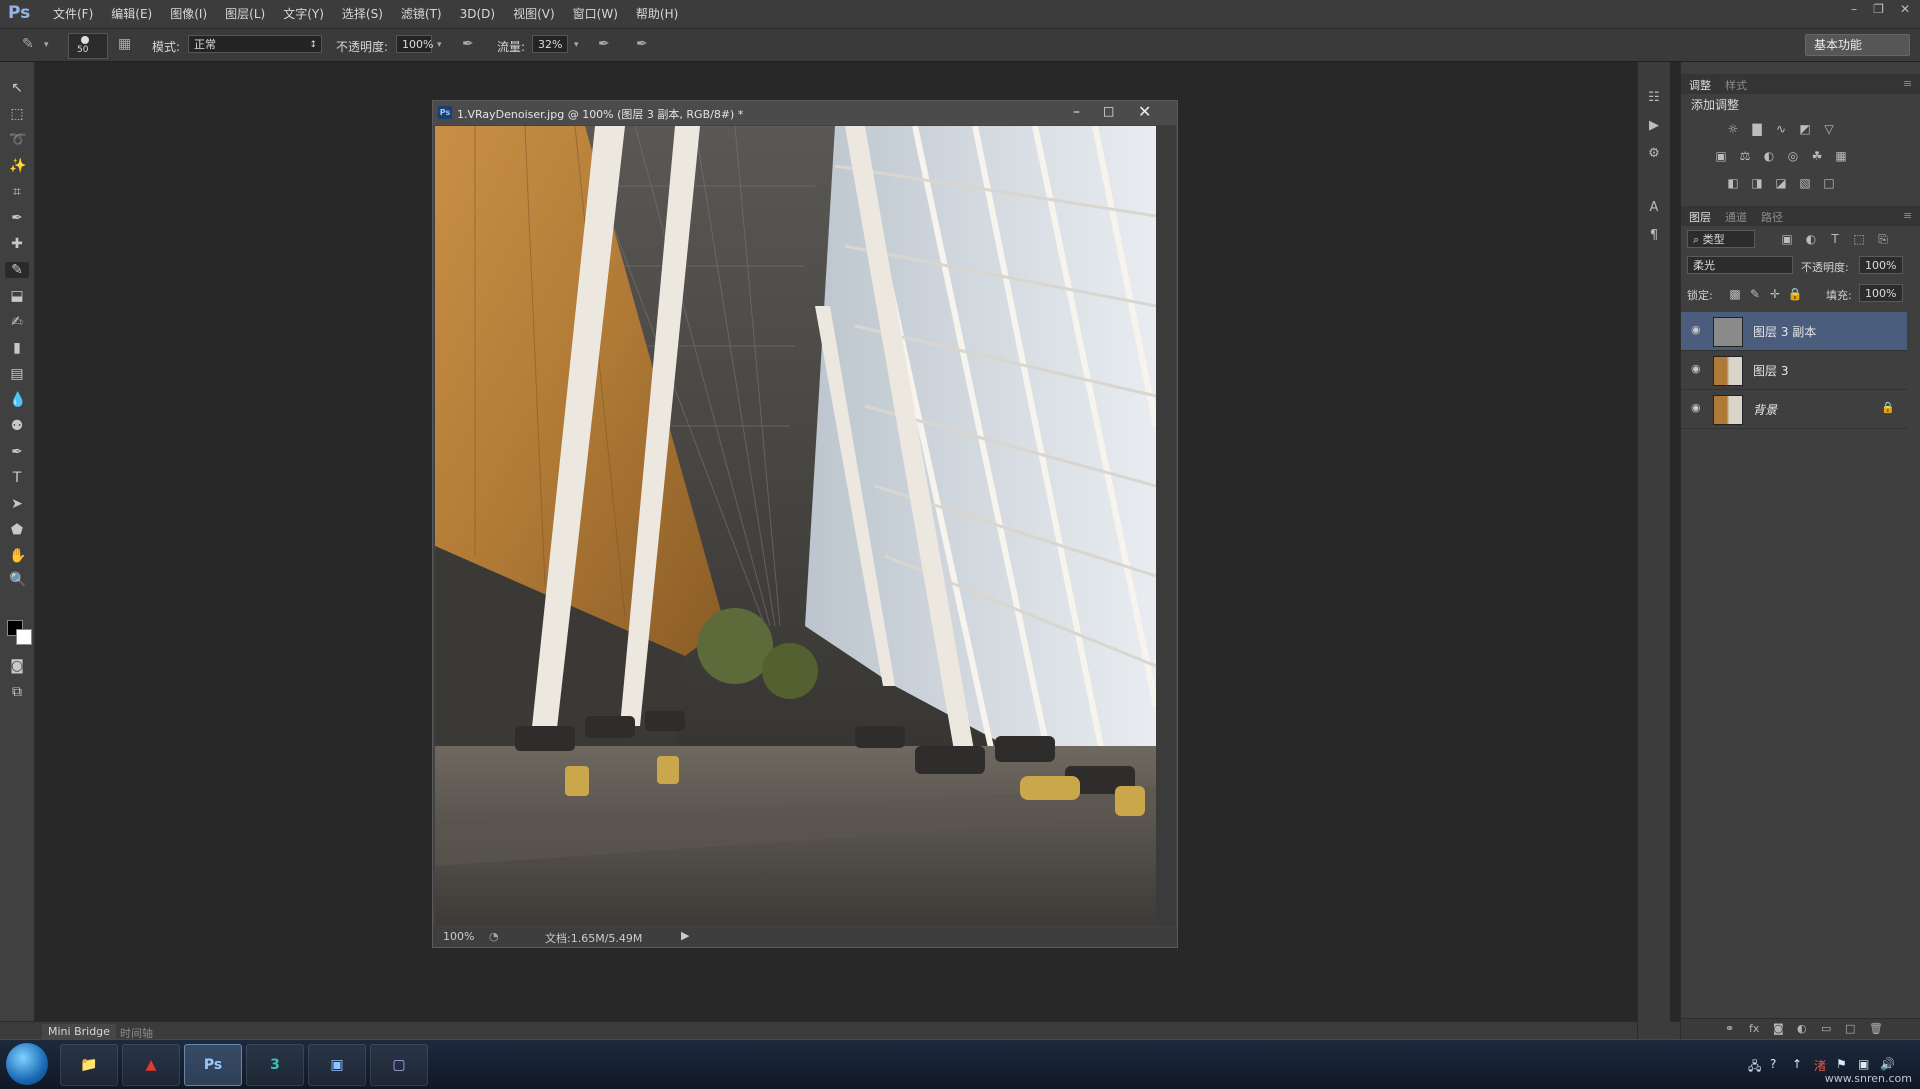 This screenshot has width=1920, height=1089. What do you see at coordinates (17, 692) in the screenshot?
I see `screen-mode-icon: ⧉` at bounding box center [17, 692].